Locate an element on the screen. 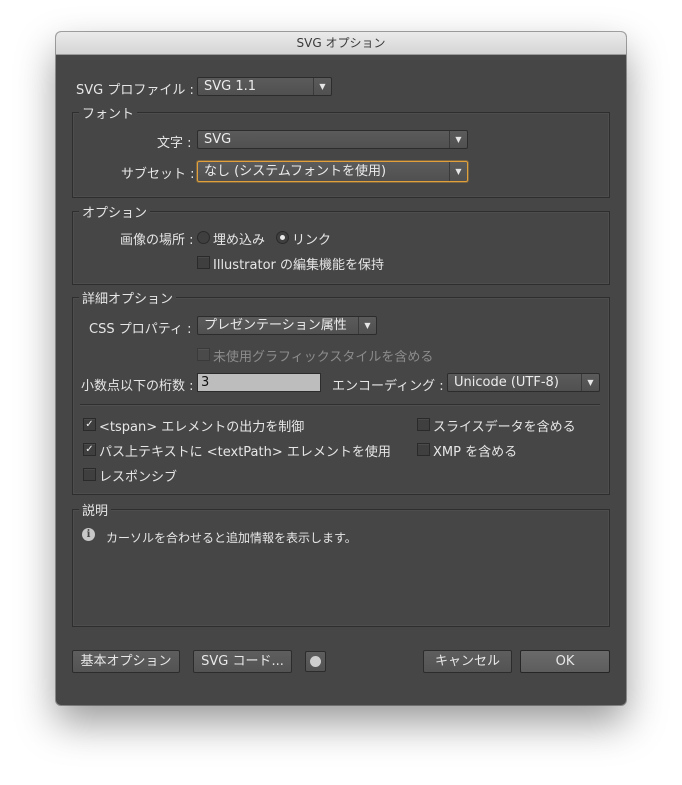 The height and width of the screenshot is (785, 682). font-subset-label: サブセット : is located at coordinates (158, 174).